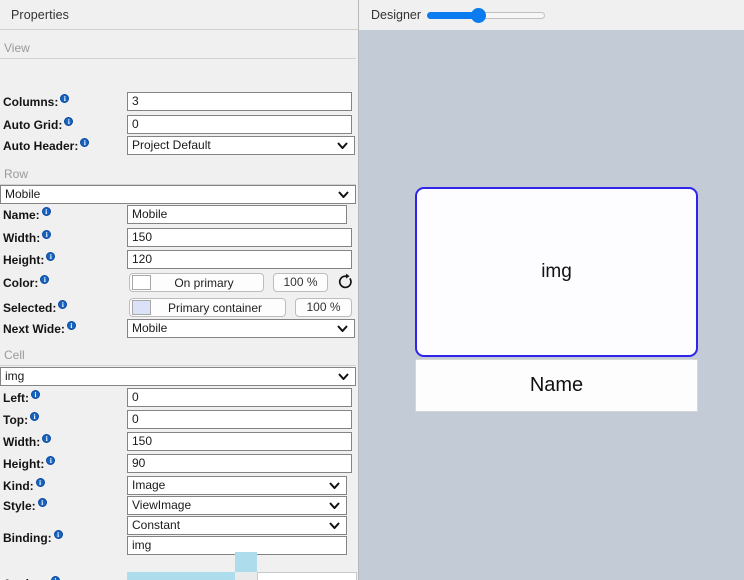 Image resolution: width=744 pixels, height=580 pixels. I want to click on field-row-next-wide: Next Wide: i Mobile, so click(179, 329).